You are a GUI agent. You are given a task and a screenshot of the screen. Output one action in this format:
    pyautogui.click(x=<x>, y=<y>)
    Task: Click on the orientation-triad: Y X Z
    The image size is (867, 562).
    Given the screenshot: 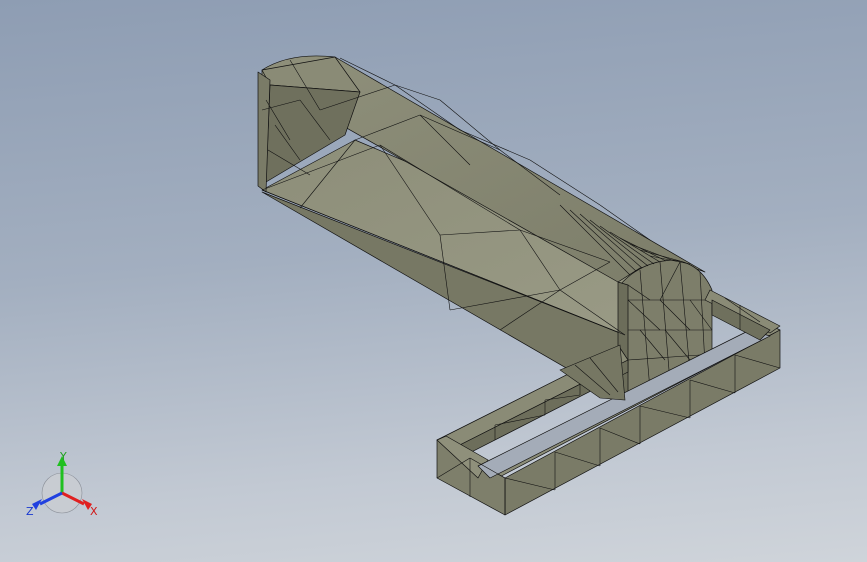 What is the action you would take?
    pyautogui.click(x=67, y=486)
    